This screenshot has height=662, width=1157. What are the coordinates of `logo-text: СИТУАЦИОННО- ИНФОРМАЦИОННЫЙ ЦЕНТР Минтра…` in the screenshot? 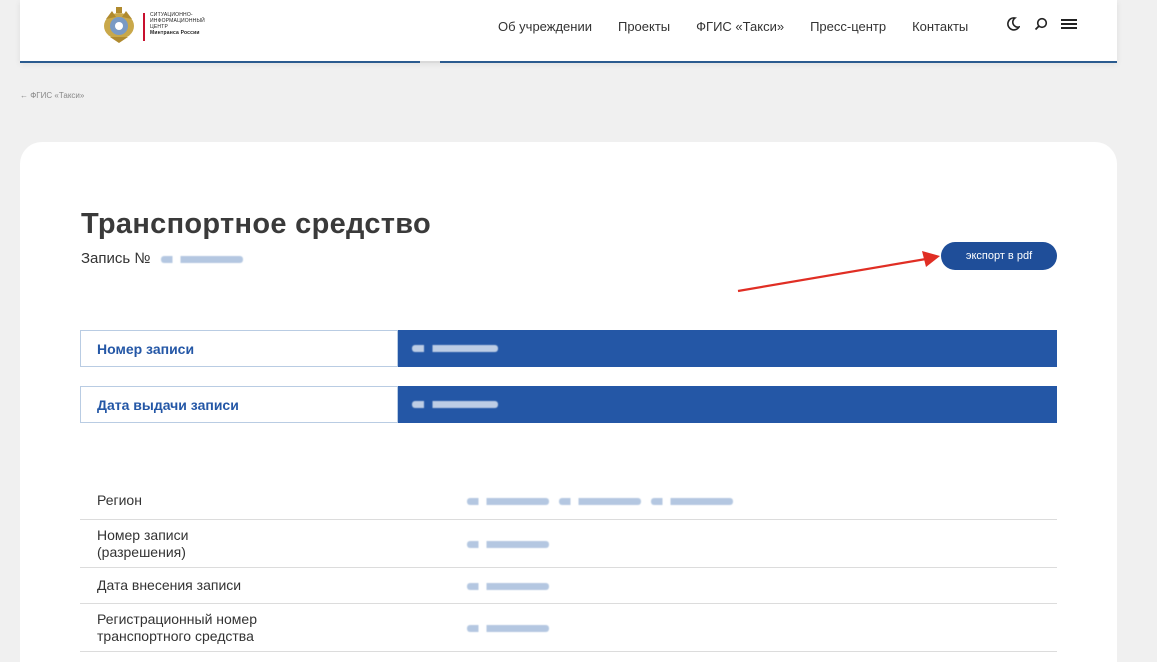 It's located at (195, 24).